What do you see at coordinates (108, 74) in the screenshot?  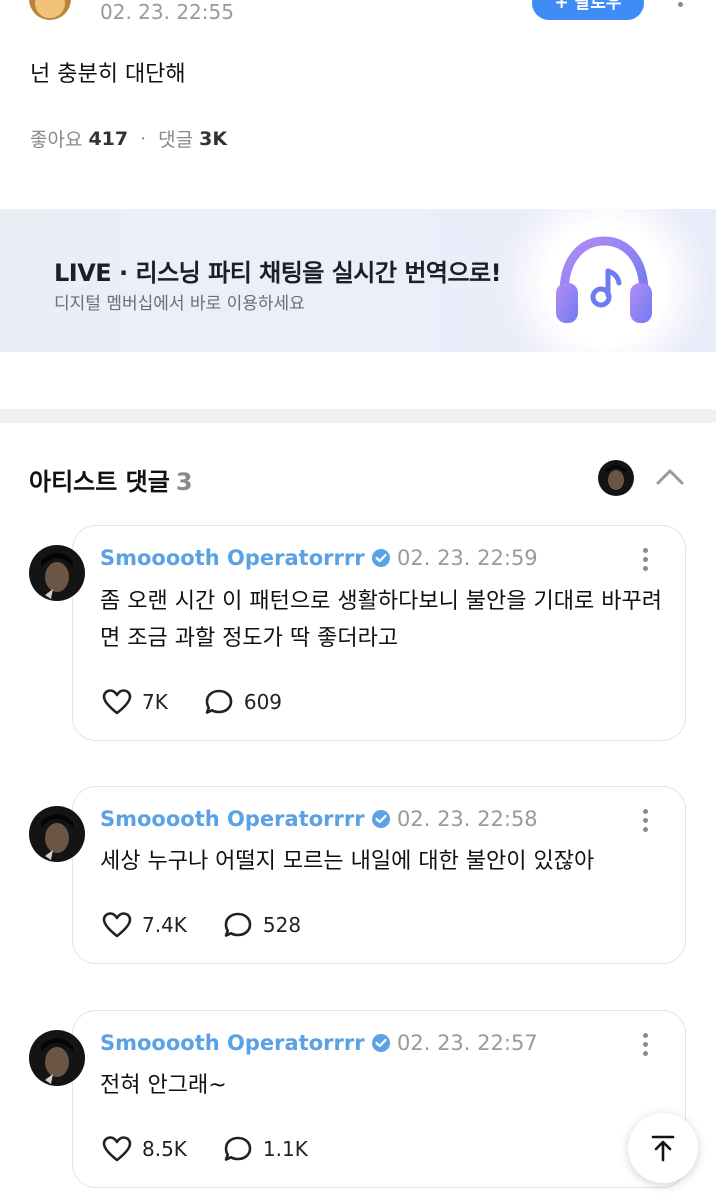 I see `post-text: 넌 충분히 대단해` at bounding box center [108, 74].